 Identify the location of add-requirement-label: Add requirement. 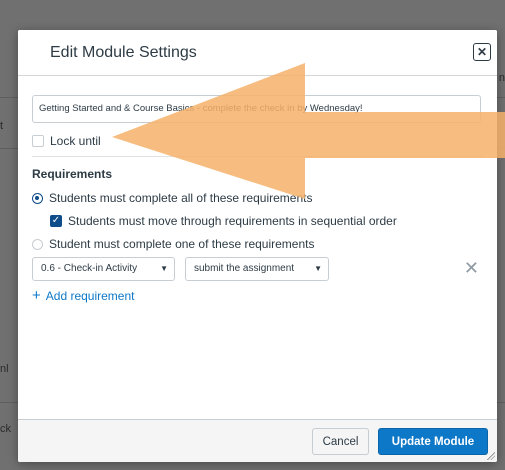
(90, 296).